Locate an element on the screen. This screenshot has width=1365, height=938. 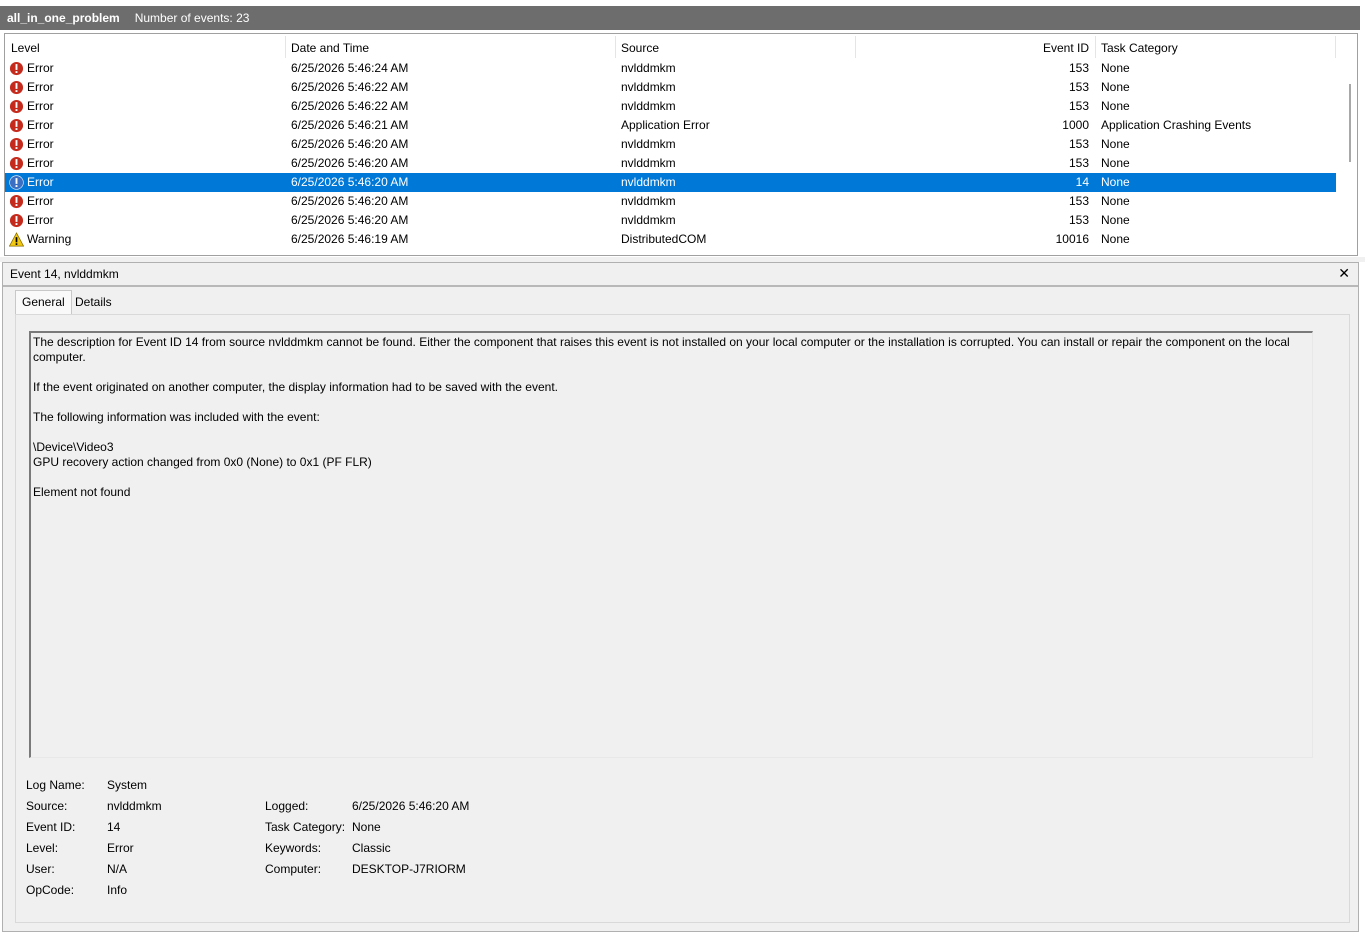
column-header-task-category: Task Category is located at coordinates (1139, 48).